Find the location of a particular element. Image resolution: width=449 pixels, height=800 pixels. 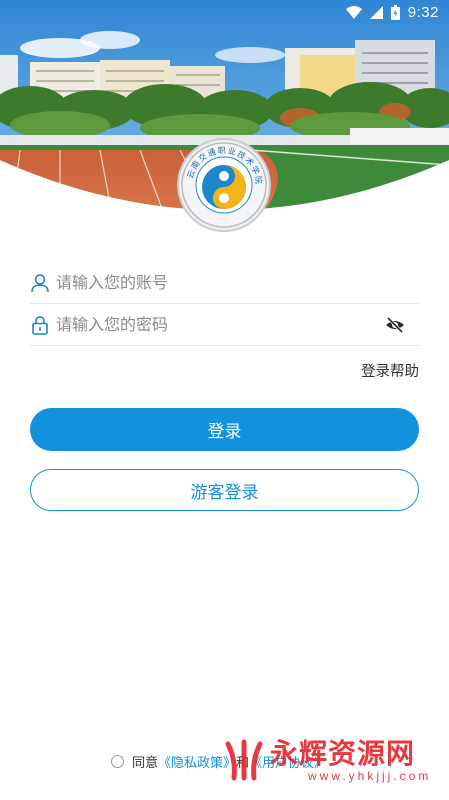

account-input is located at coordinates (237, 282).